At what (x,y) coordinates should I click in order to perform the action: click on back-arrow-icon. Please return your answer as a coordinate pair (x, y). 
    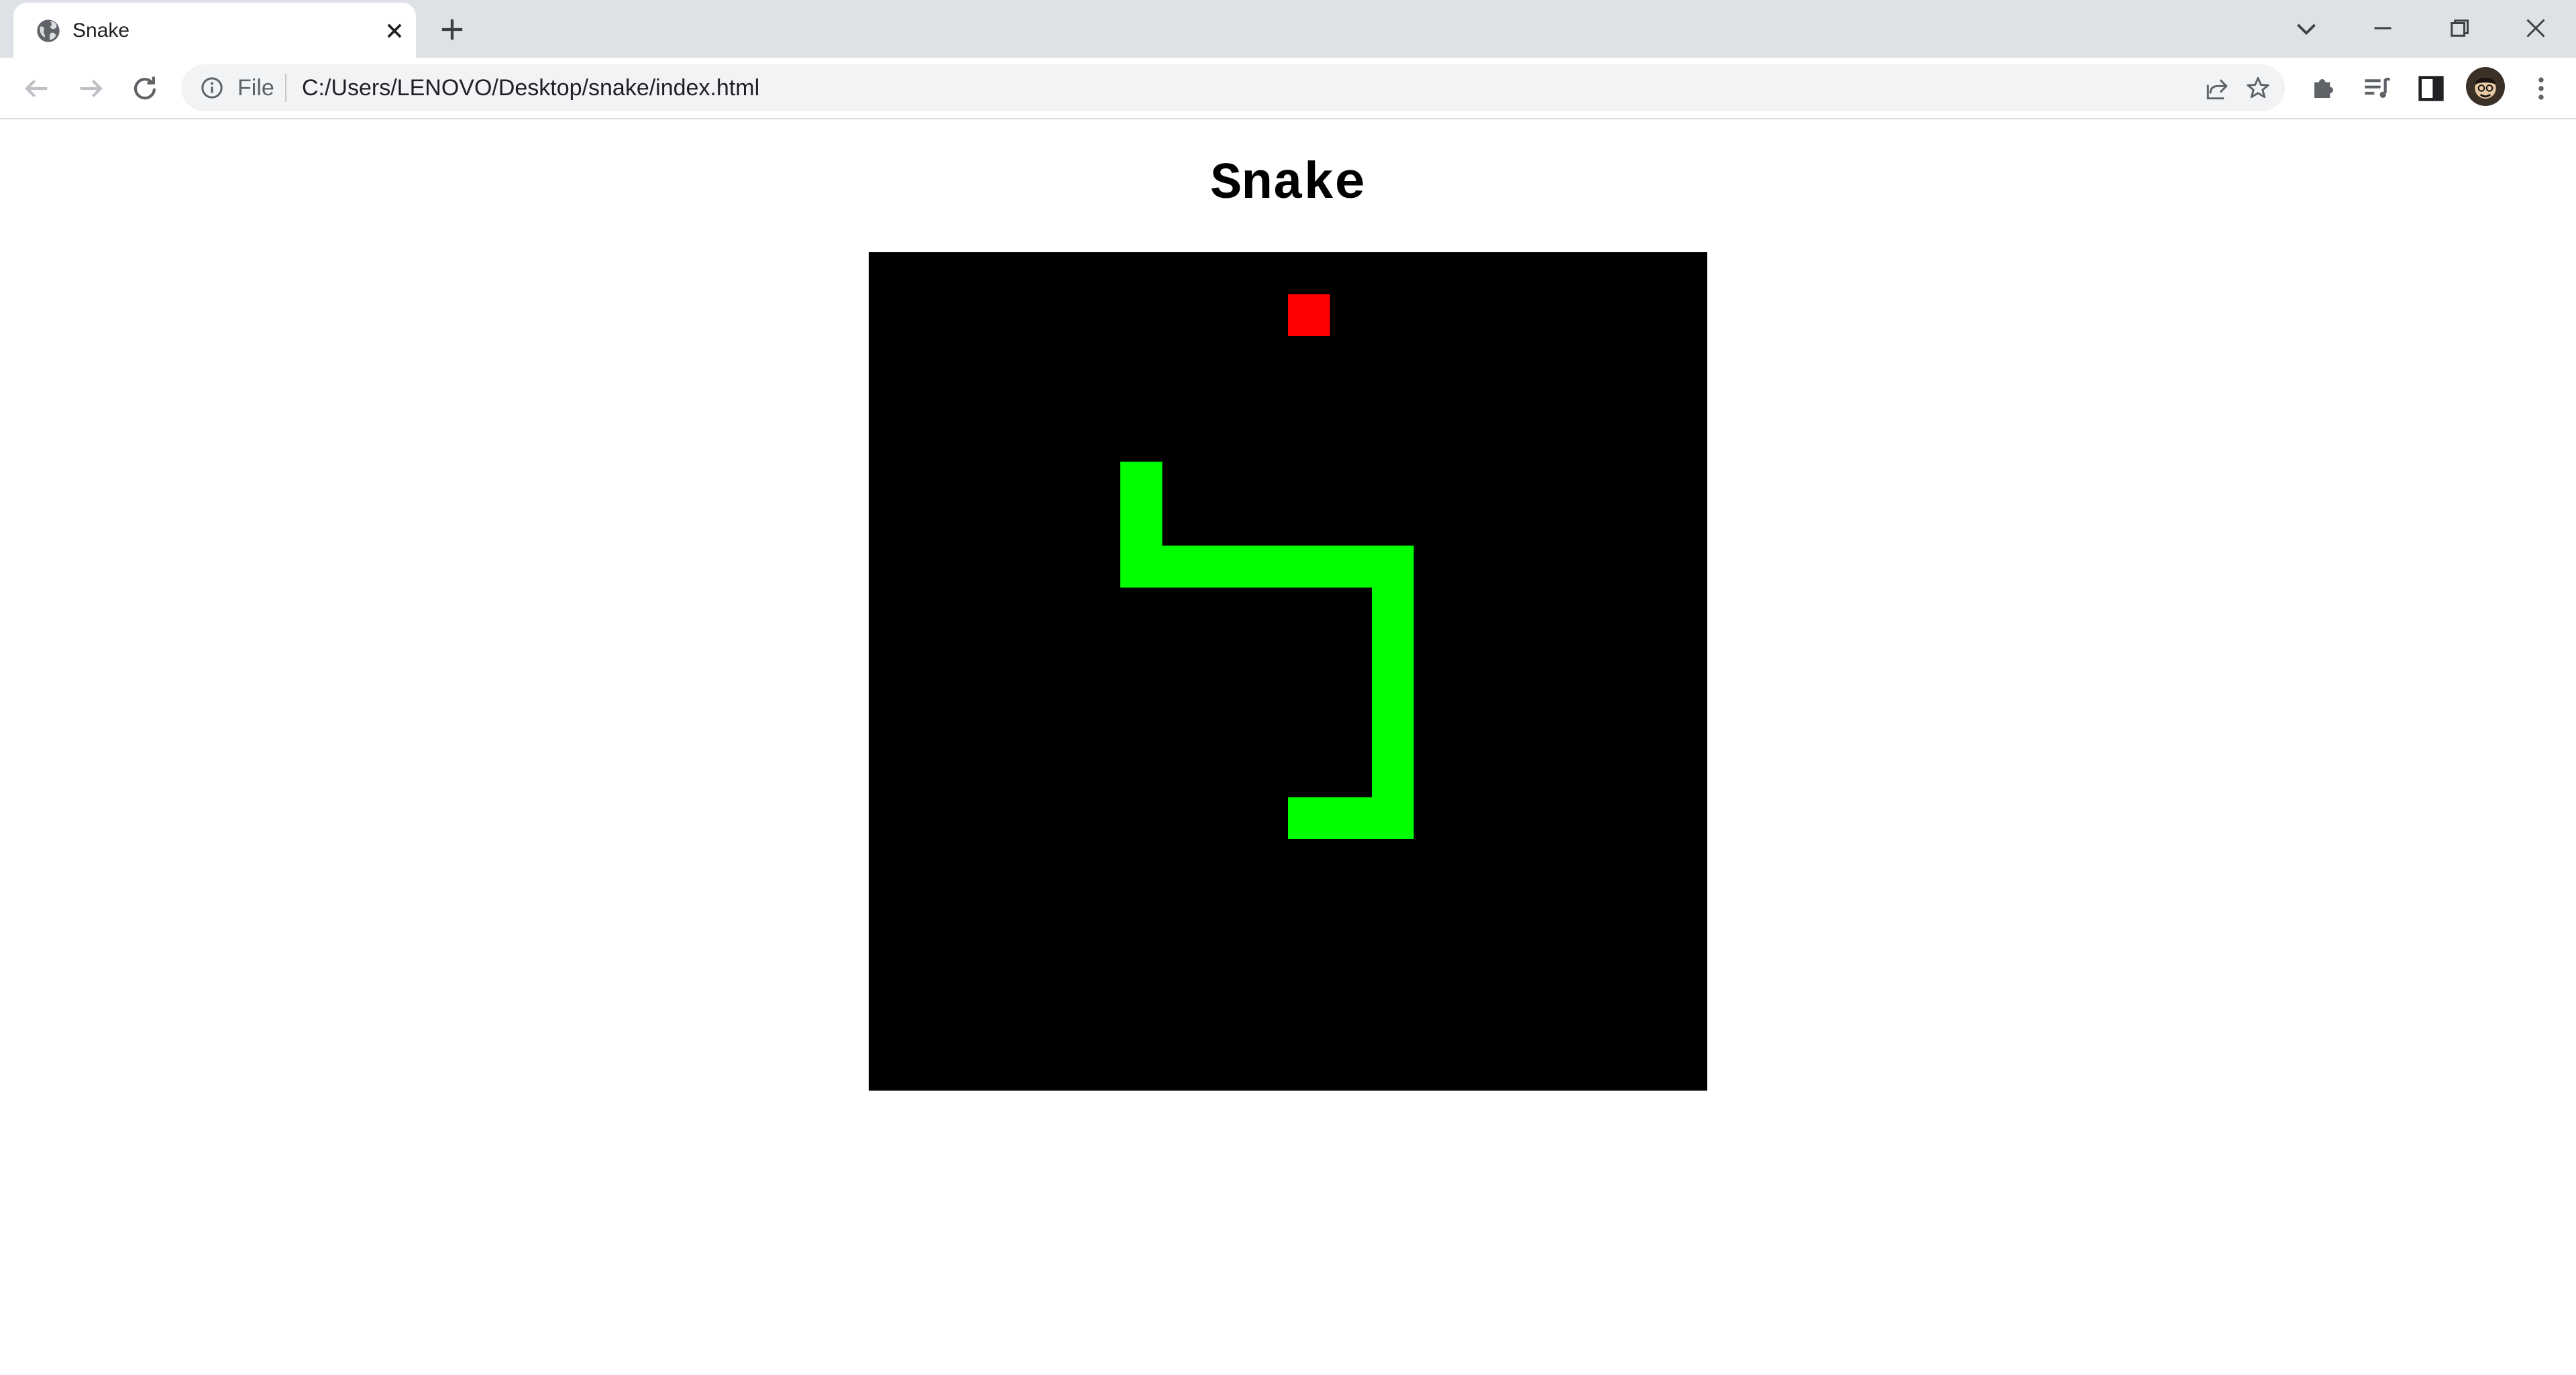
    Looking at the image, I should click on (36, 88).